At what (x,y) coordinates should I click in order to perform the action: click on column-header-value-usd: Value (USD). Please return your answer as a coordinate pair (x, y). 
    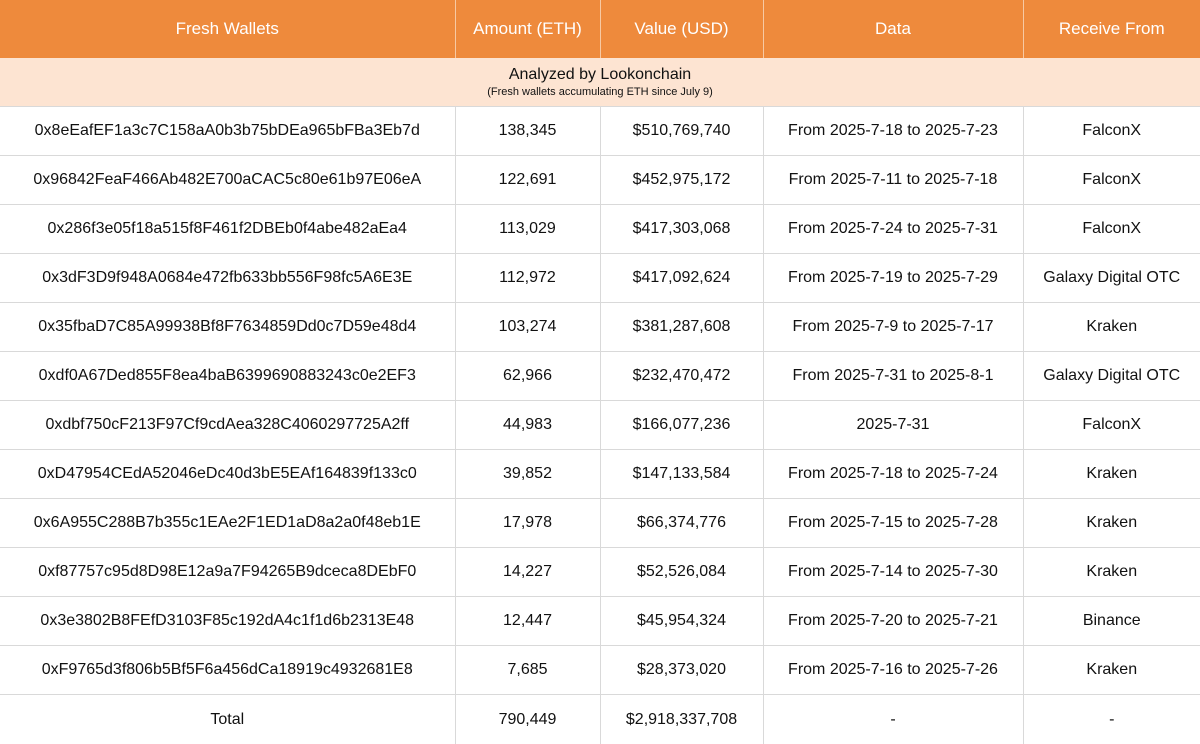
    Looking at the image, I should click on (681, 29).